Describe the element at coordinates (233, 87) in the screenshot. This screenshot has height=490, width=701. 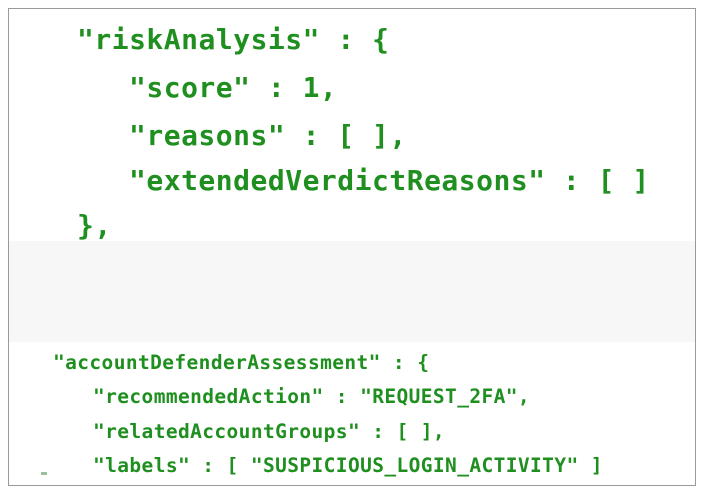
I see `code-line: "score" : 1,` at that location.